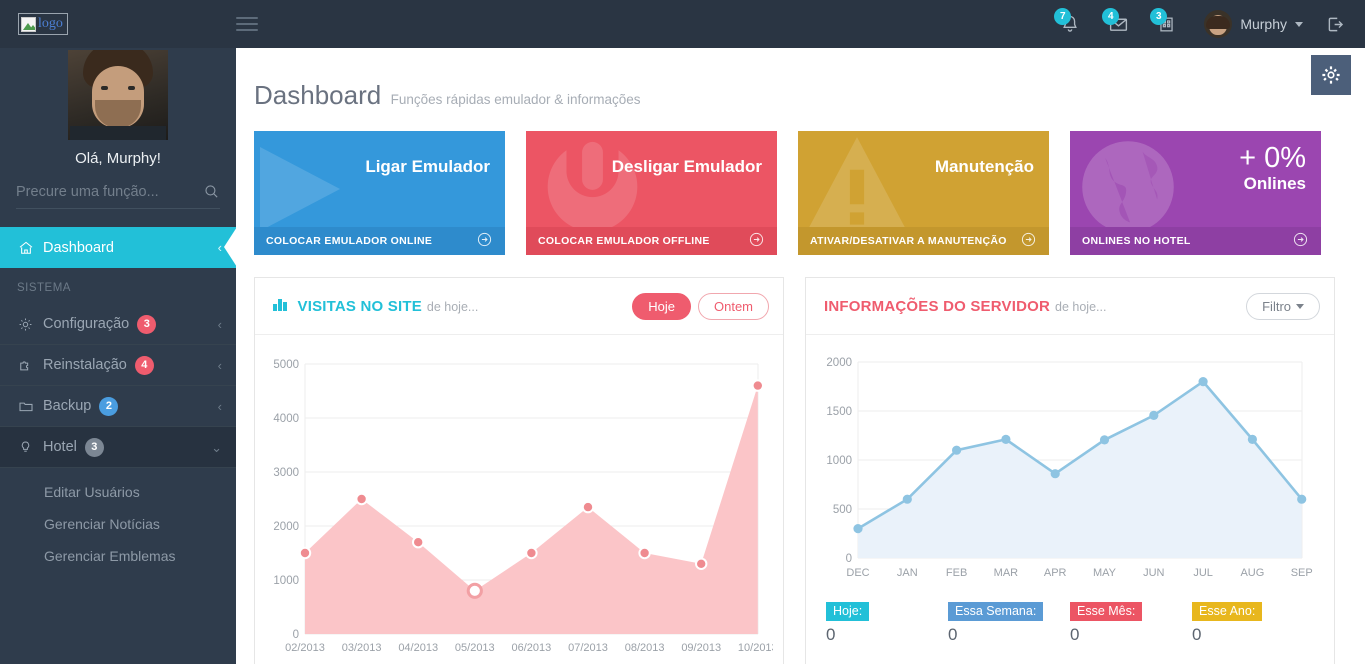 This screenshot has height=664, width=1365. Describe the element at coordinates (427, 166) in the screenshot. I see `tile-title: Ligar Emulador` at that location.